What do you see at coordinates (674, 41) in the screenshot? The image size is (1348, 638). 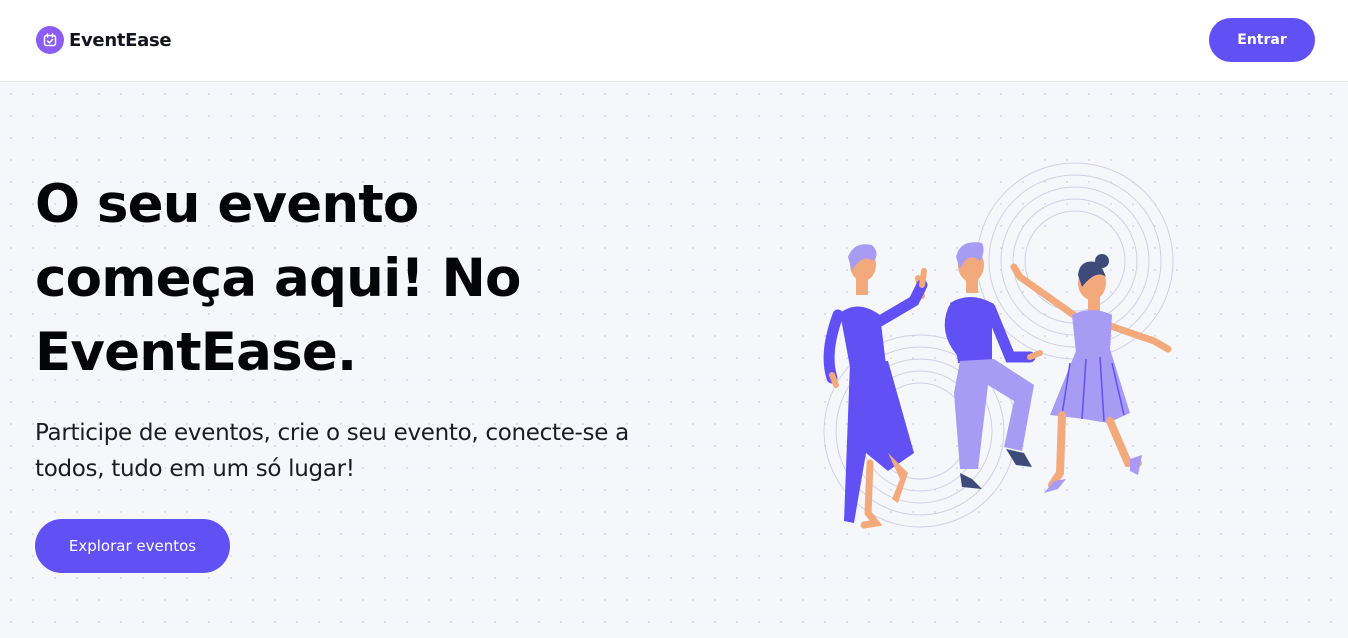 I see `top-navbar: EventEase Entrar` at bounding box center [674, 41].